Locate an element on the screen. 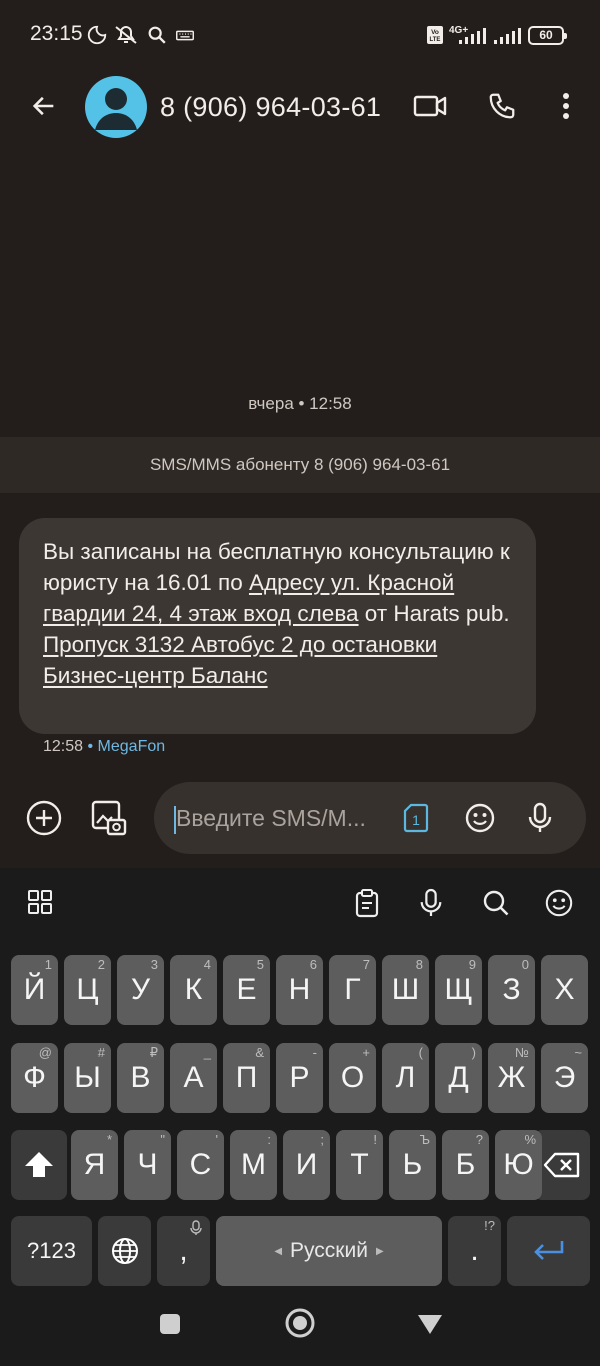 This screenshot has width=600, height=1366. key-row1-8: 9Щ is located at coordinates (458, 990).